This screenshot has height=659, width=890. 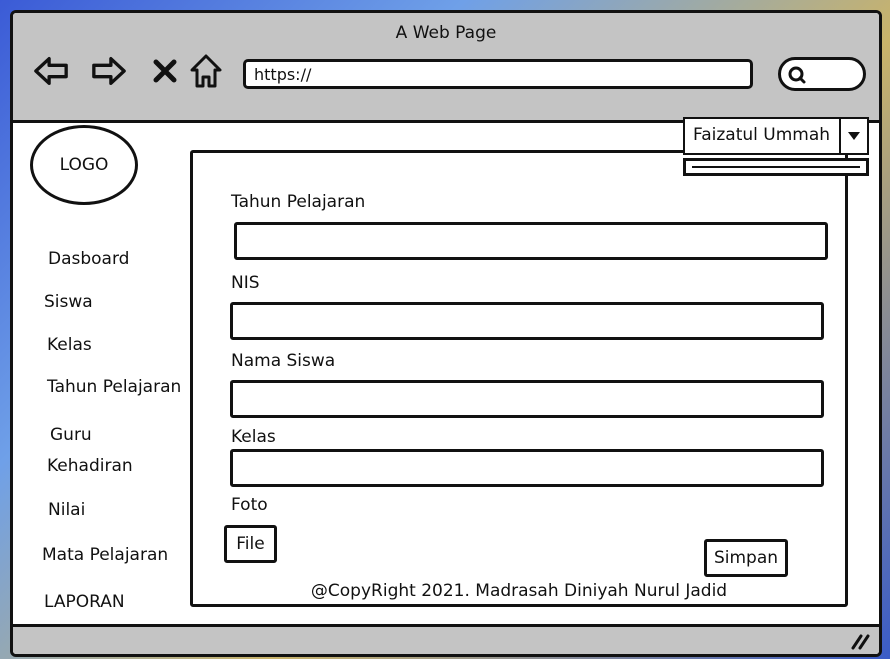 I want to click on arrow-left-icon, so click(x=51, y=71).